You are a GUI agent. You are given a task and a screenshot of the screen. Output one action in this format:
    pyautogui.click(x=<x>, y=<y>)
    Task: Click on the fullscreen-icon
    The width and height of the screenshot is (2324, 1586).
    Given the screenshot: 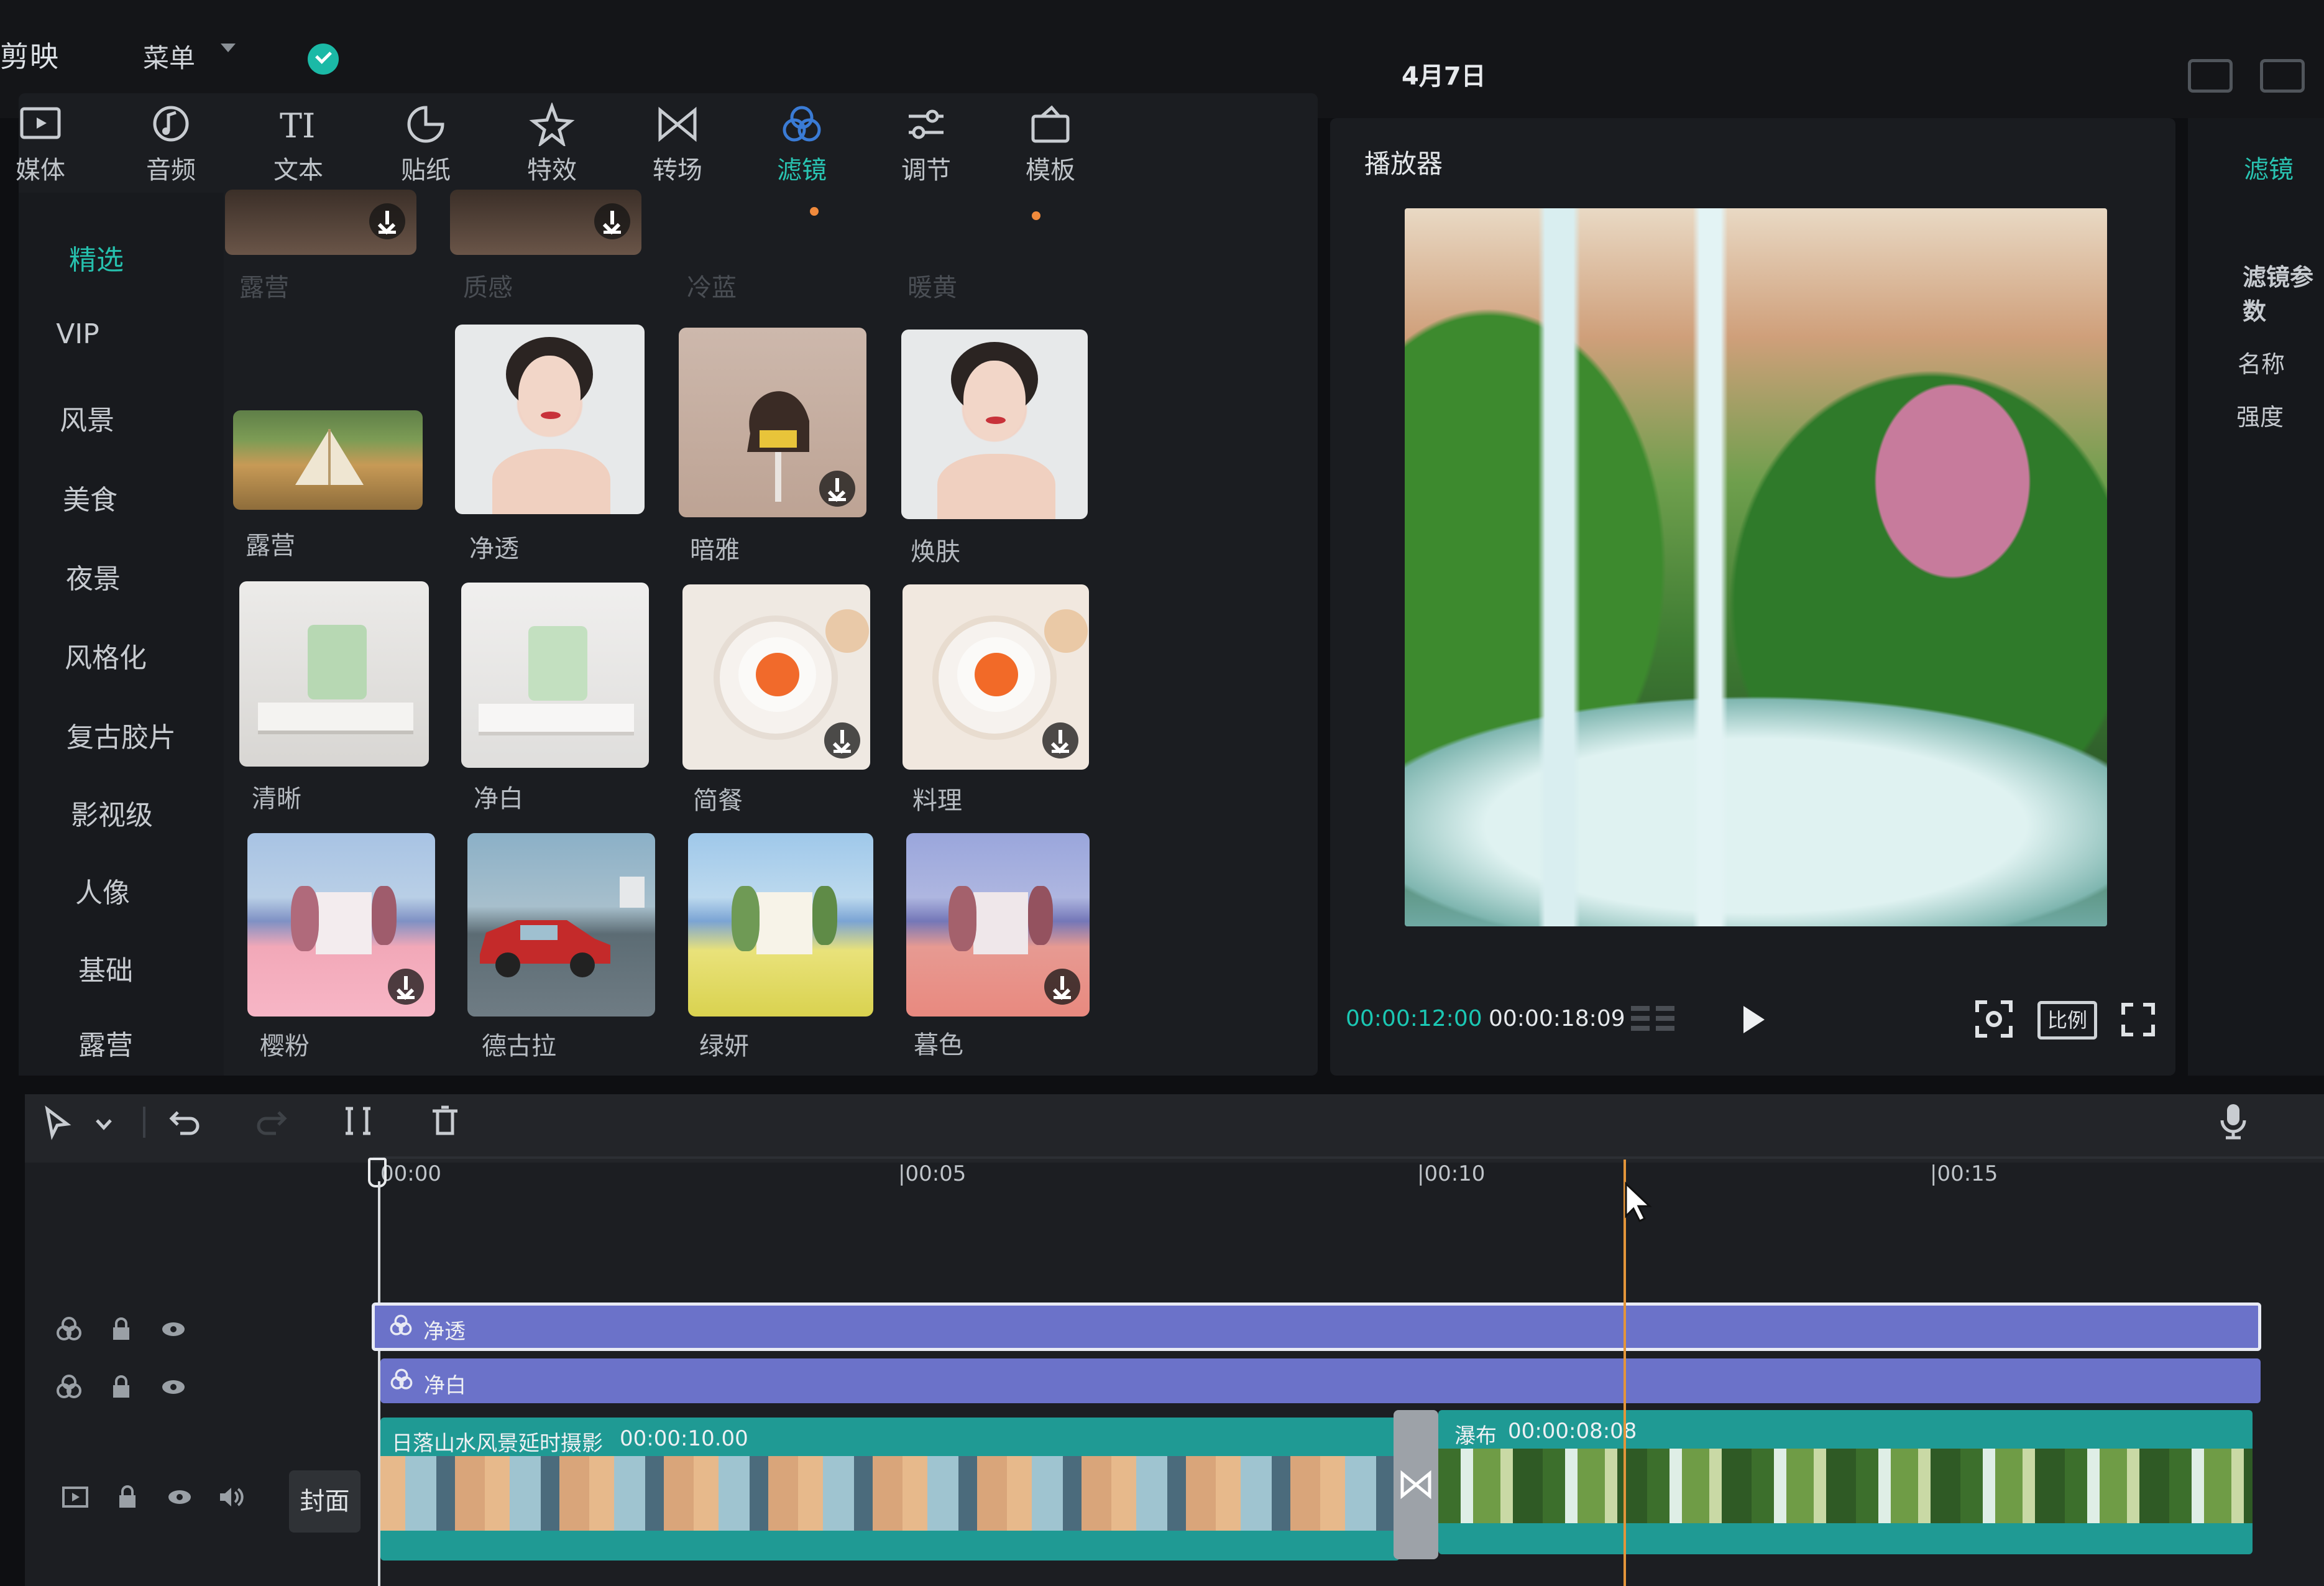 What is the action you would take?
    pyautogui.click(x=2138, y=1020)
    